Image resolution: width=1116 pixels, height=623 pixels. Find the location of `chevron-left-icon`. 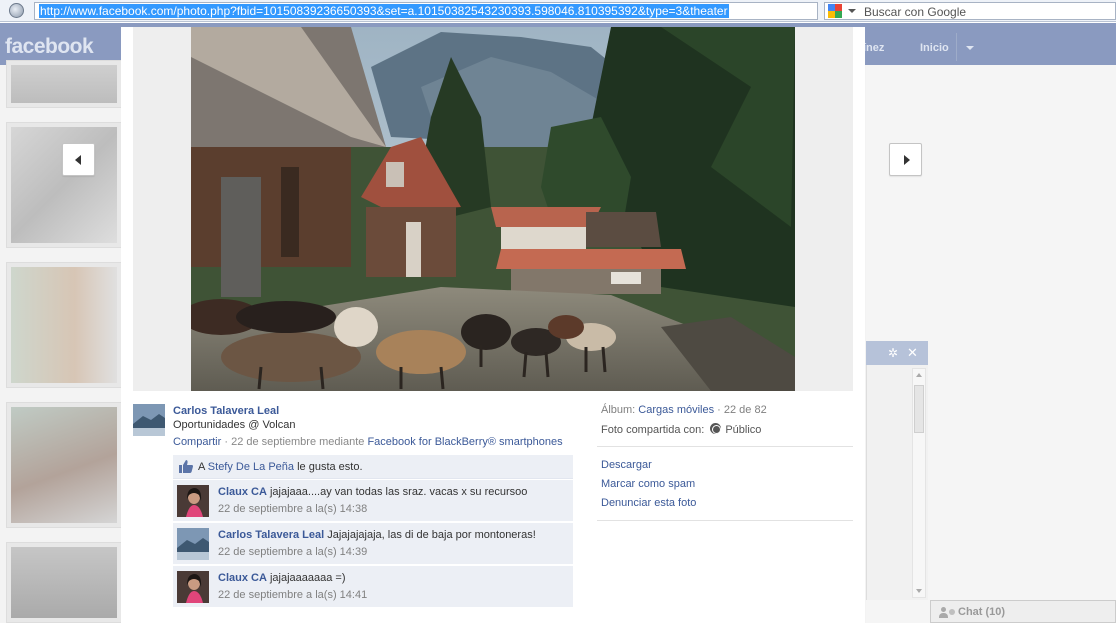

chevron-left-icon is located at coordinates (78, 160).